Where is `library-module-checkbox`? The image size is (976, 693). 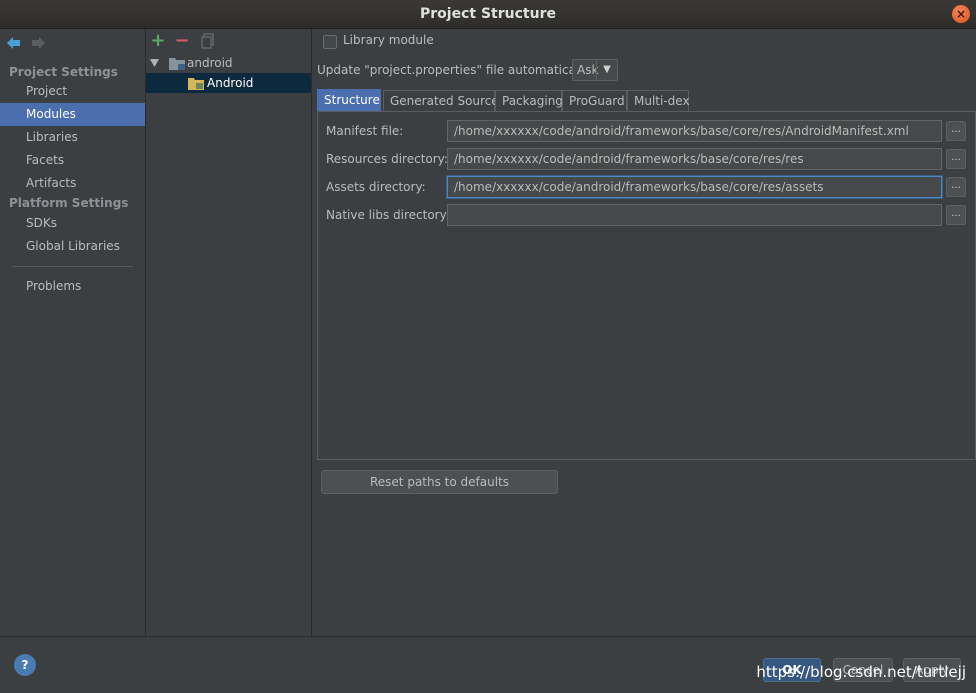 library-module-checkbox is located at coordinates (330, 42).